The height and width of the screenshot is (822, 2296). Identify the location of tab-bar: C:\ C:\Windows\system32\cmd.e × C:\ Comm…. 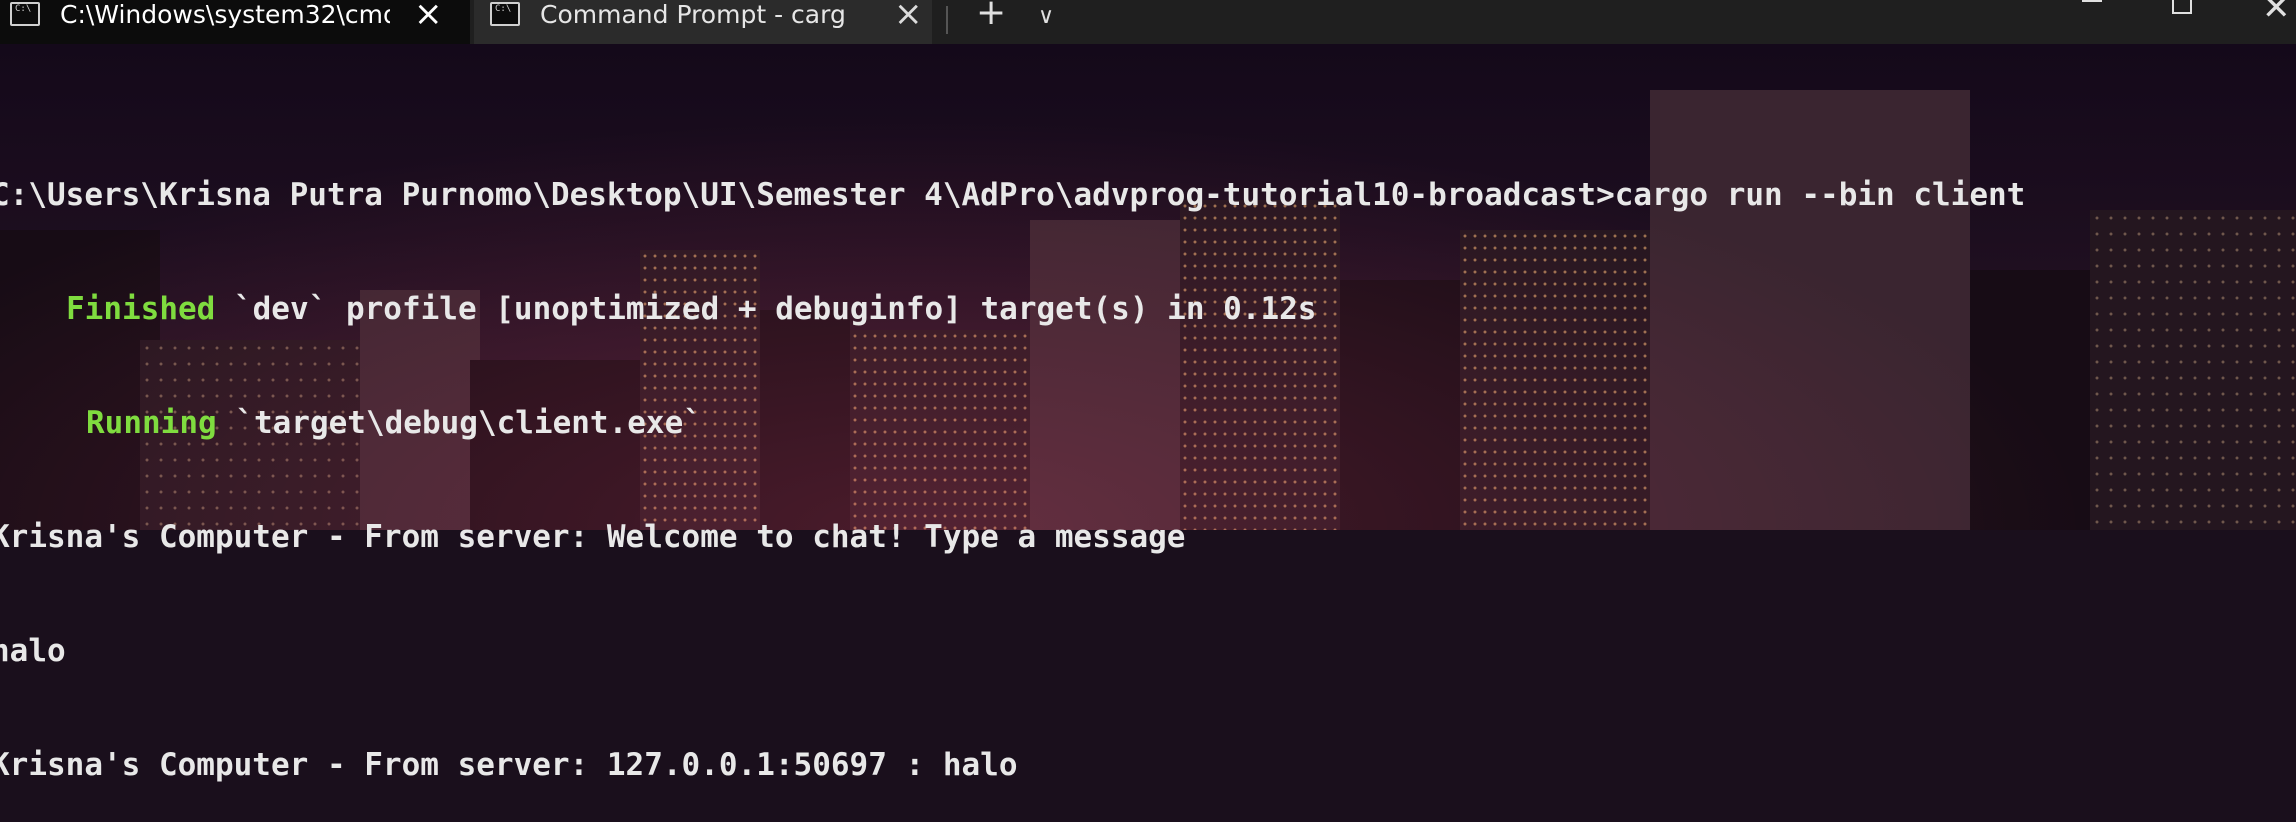
(1148, 22).